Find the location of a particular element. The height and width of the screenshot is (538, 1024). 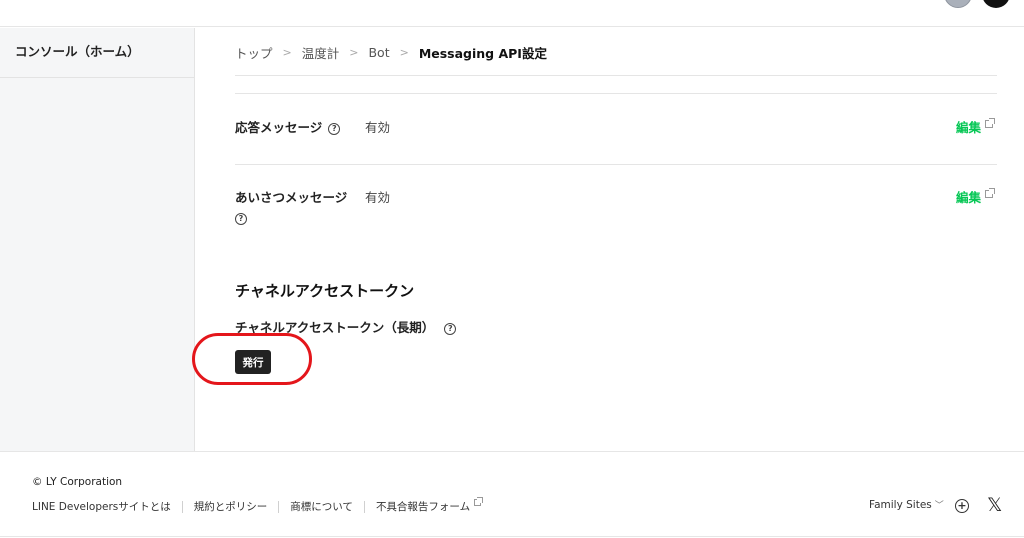

line-add-friend-icon: + is located at coordinates (962, 506).